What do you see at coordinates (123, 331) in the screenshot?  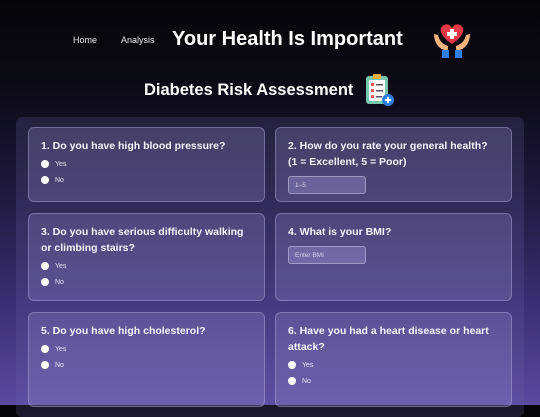 I see `question-label: 5. Do you have high cholesterol?` at bounding box center [123, 331].